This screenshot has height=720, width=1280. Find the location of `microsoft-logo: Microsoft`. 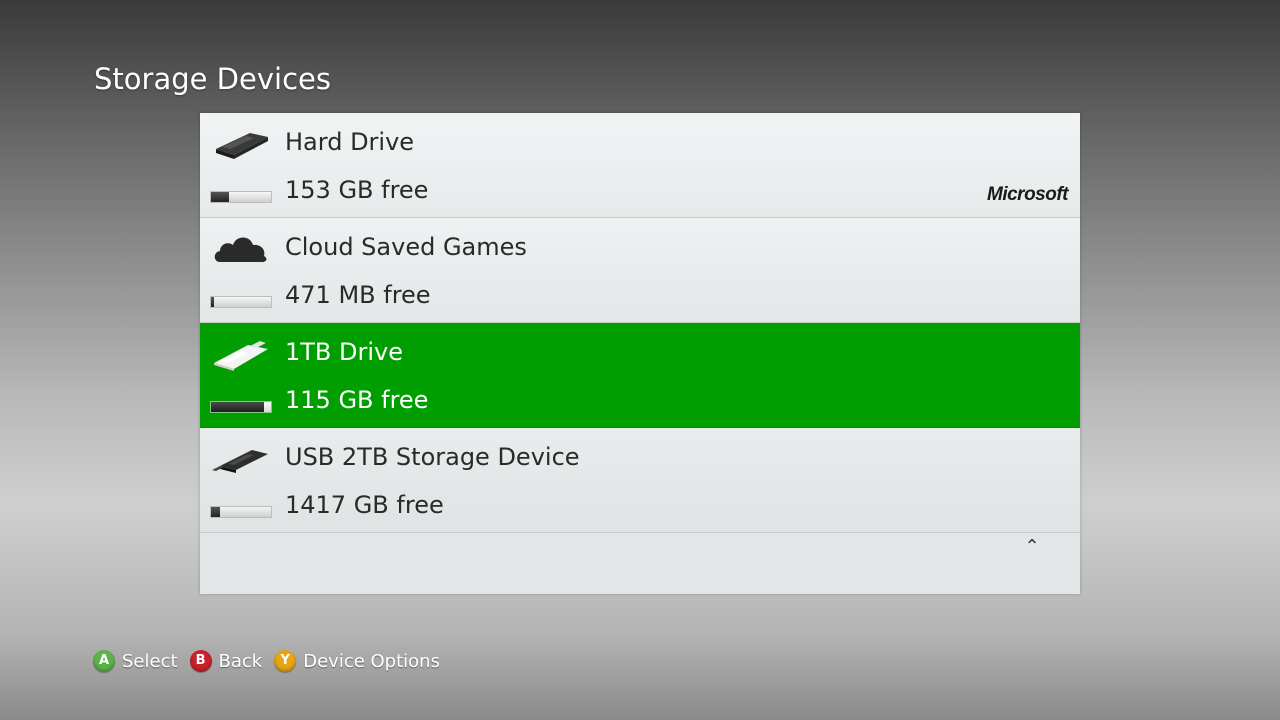

microsoft-logo: Microsoft is located at coordinates (1028, 194).